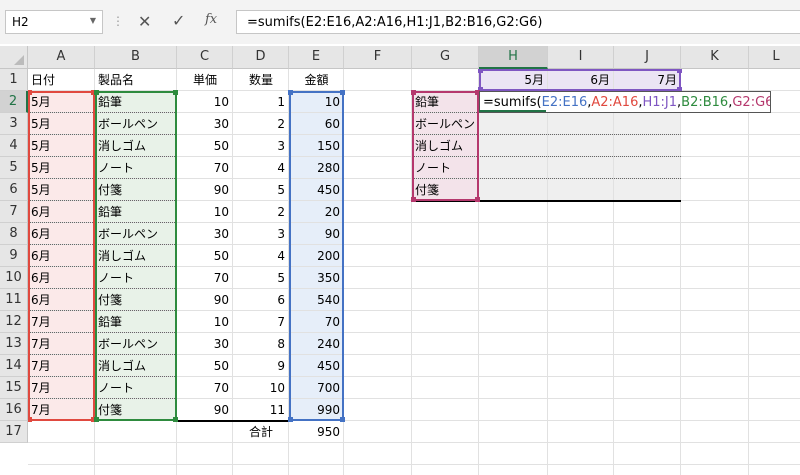 The height and width of the screenshot is (475, 800). I want to click on column-header-a: A, so click(61, 57).